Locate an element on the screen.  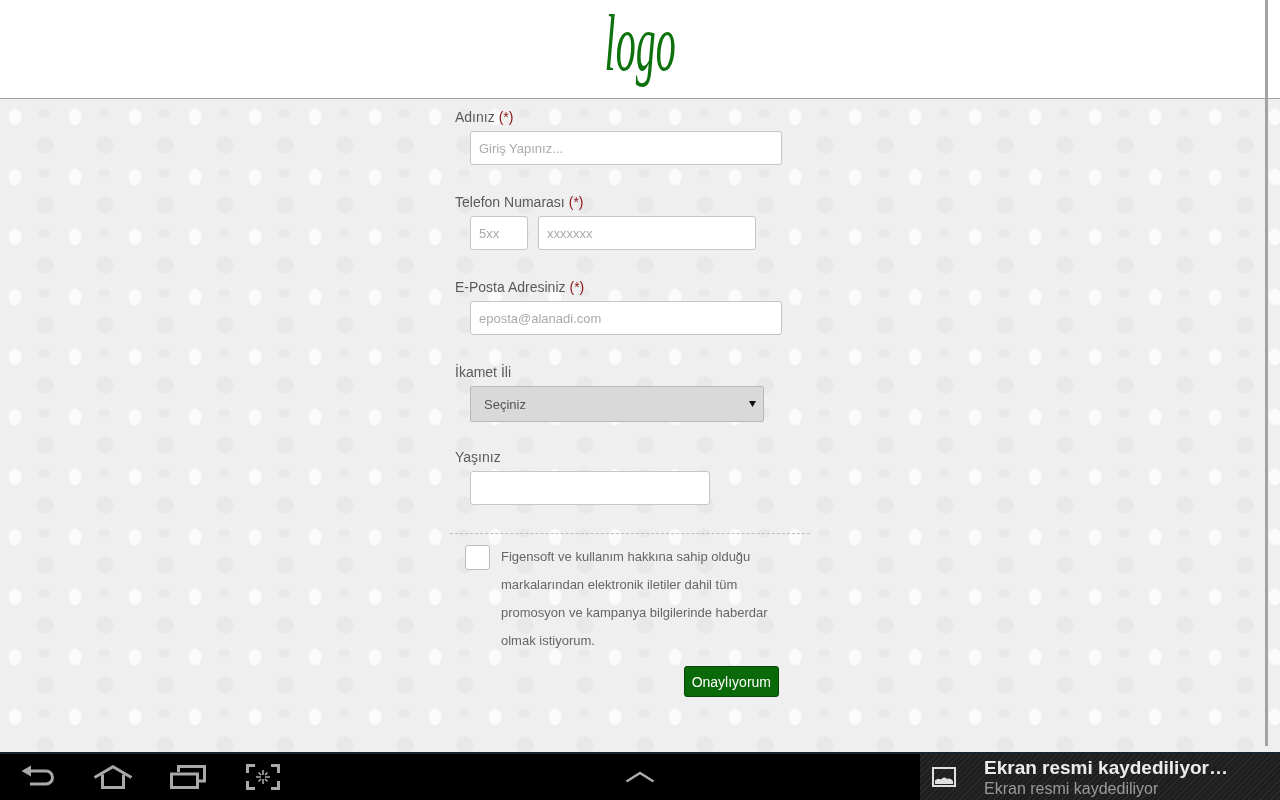
submit-button: Onaylıyorum is located at coordinates (731, 681).